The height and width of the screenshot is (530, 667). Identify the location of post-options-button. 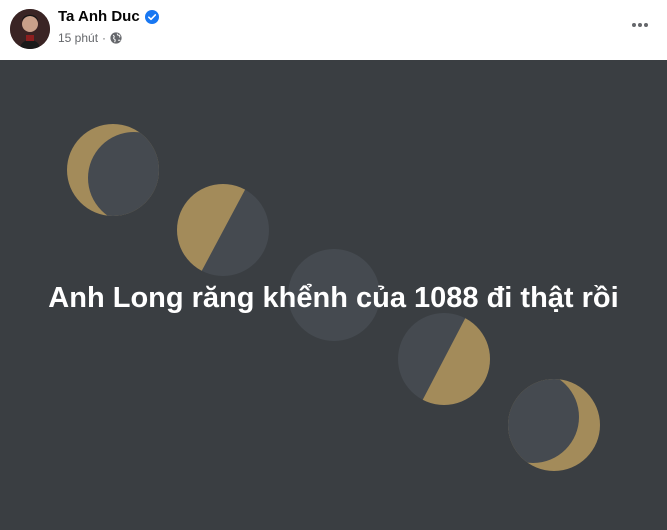
(640, 25).